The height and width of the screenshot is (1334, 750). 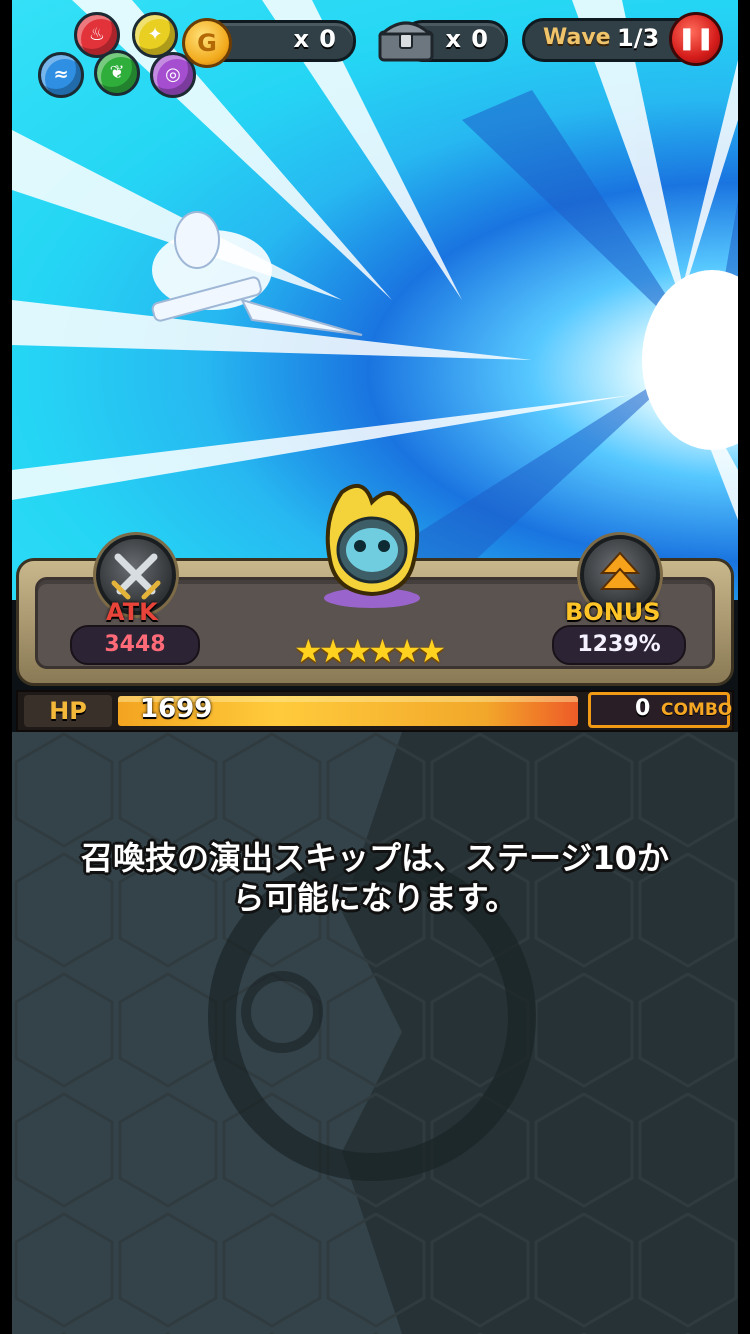 I want to click on notice-line-1: 召喚技の演出スキップは、ステージ10か, so click(x=375, y=858).